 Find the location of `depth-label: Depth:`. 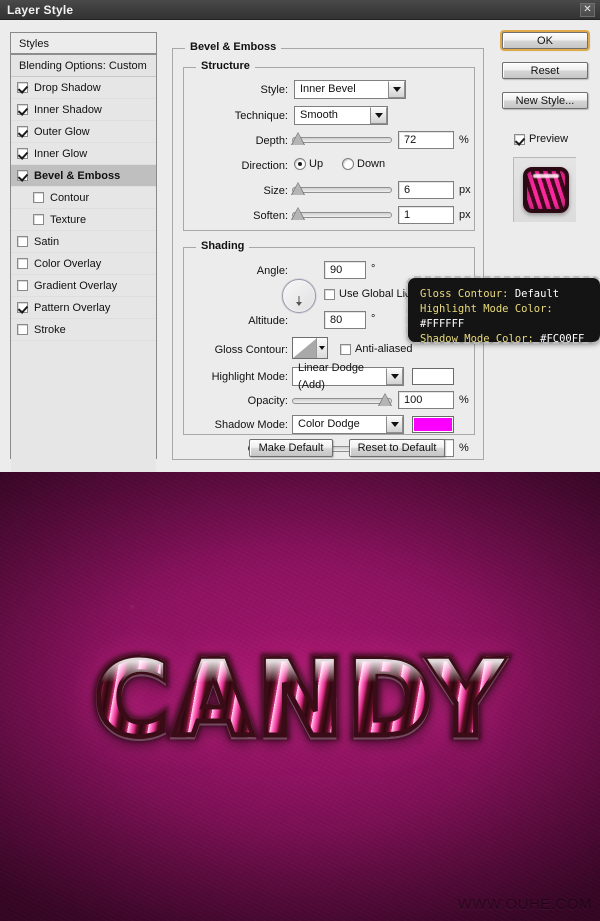

depth-label: Depth: is located at coordinates (271, 141).